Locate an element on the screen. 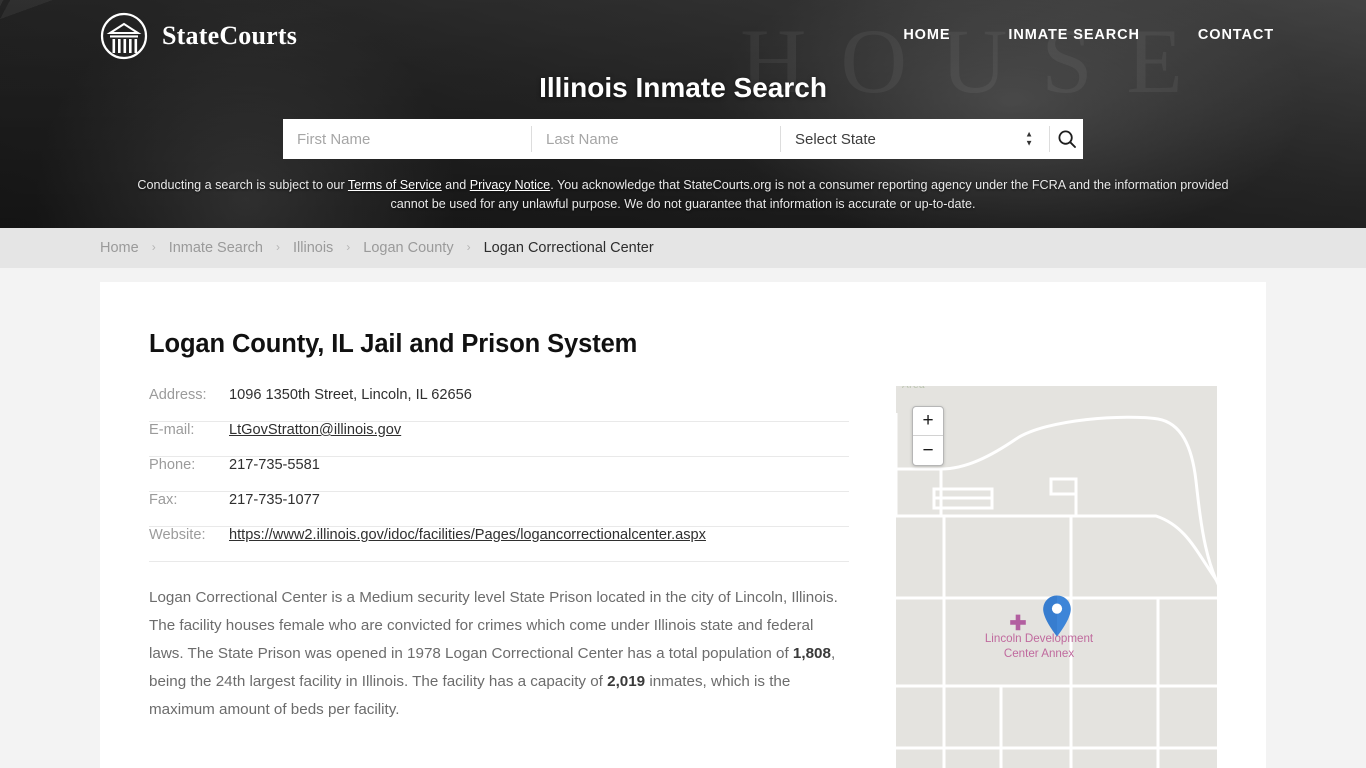 The image size is (1366, 768). site-logo: StateCourts is located at coordinates (198, 36).